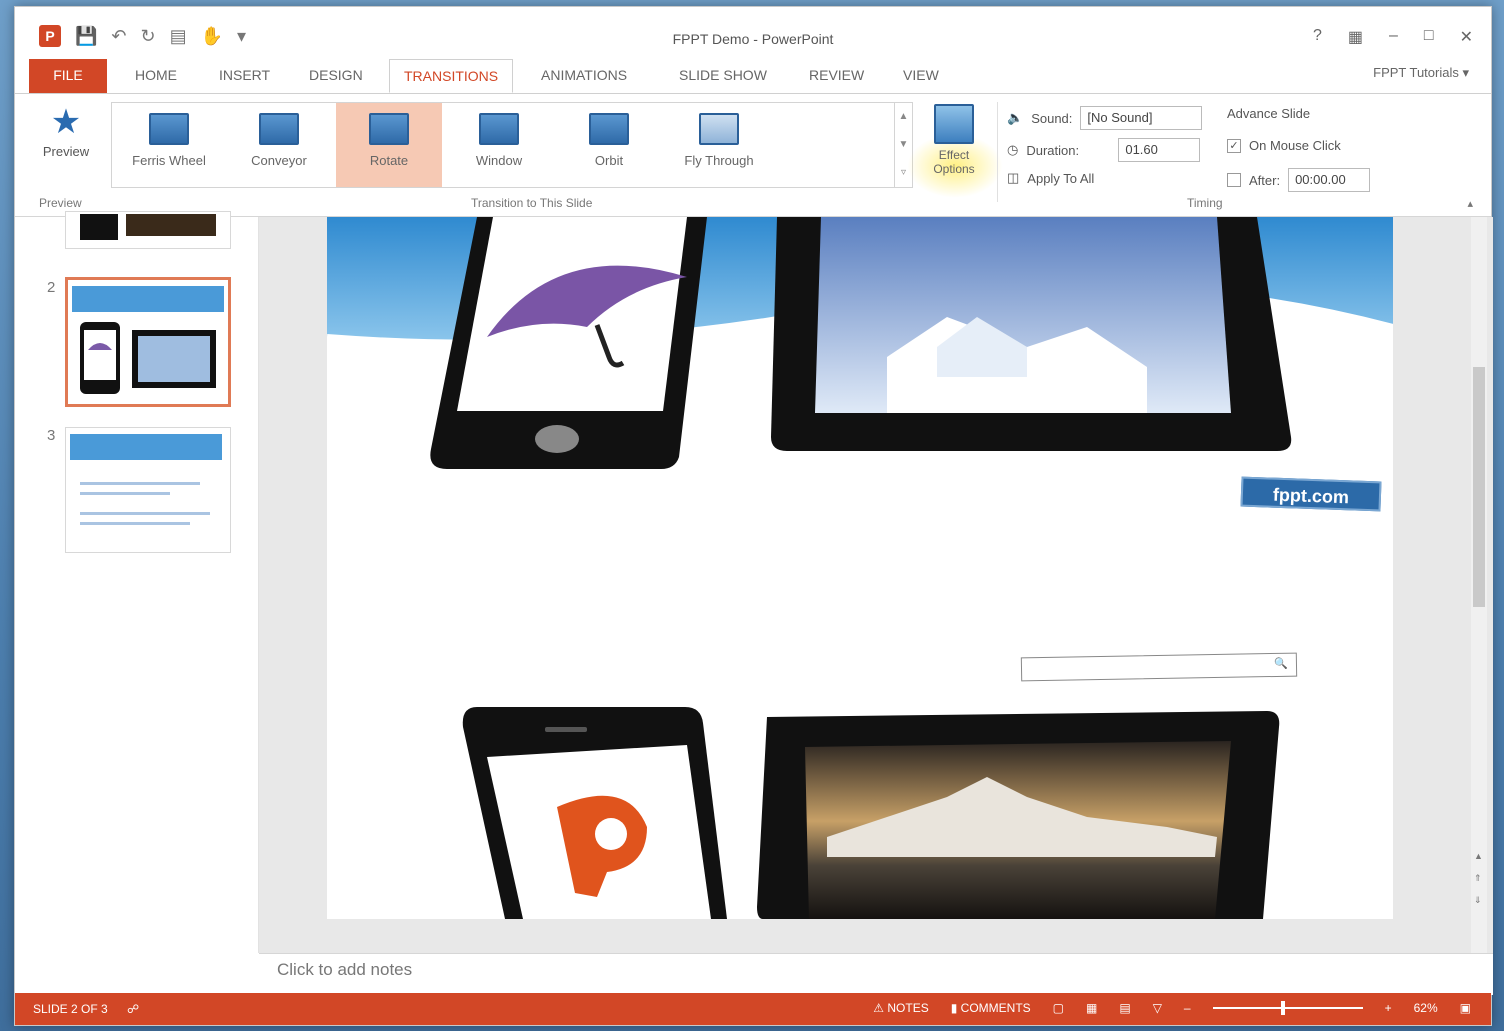  I want to click on transition-orbit: Orbit, so click(609, 145).